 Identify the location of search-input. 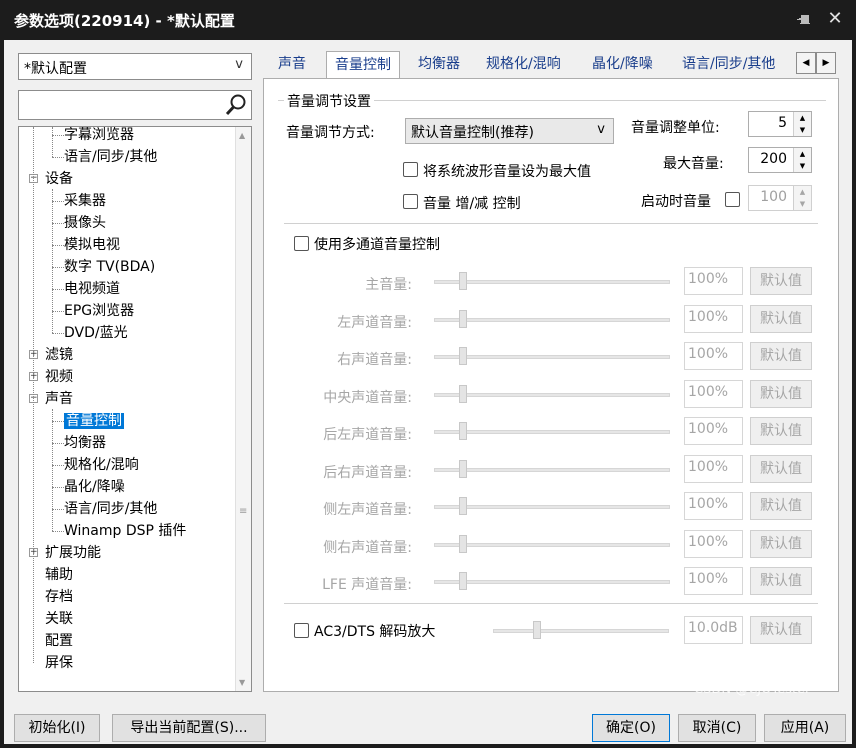
(135, 105).